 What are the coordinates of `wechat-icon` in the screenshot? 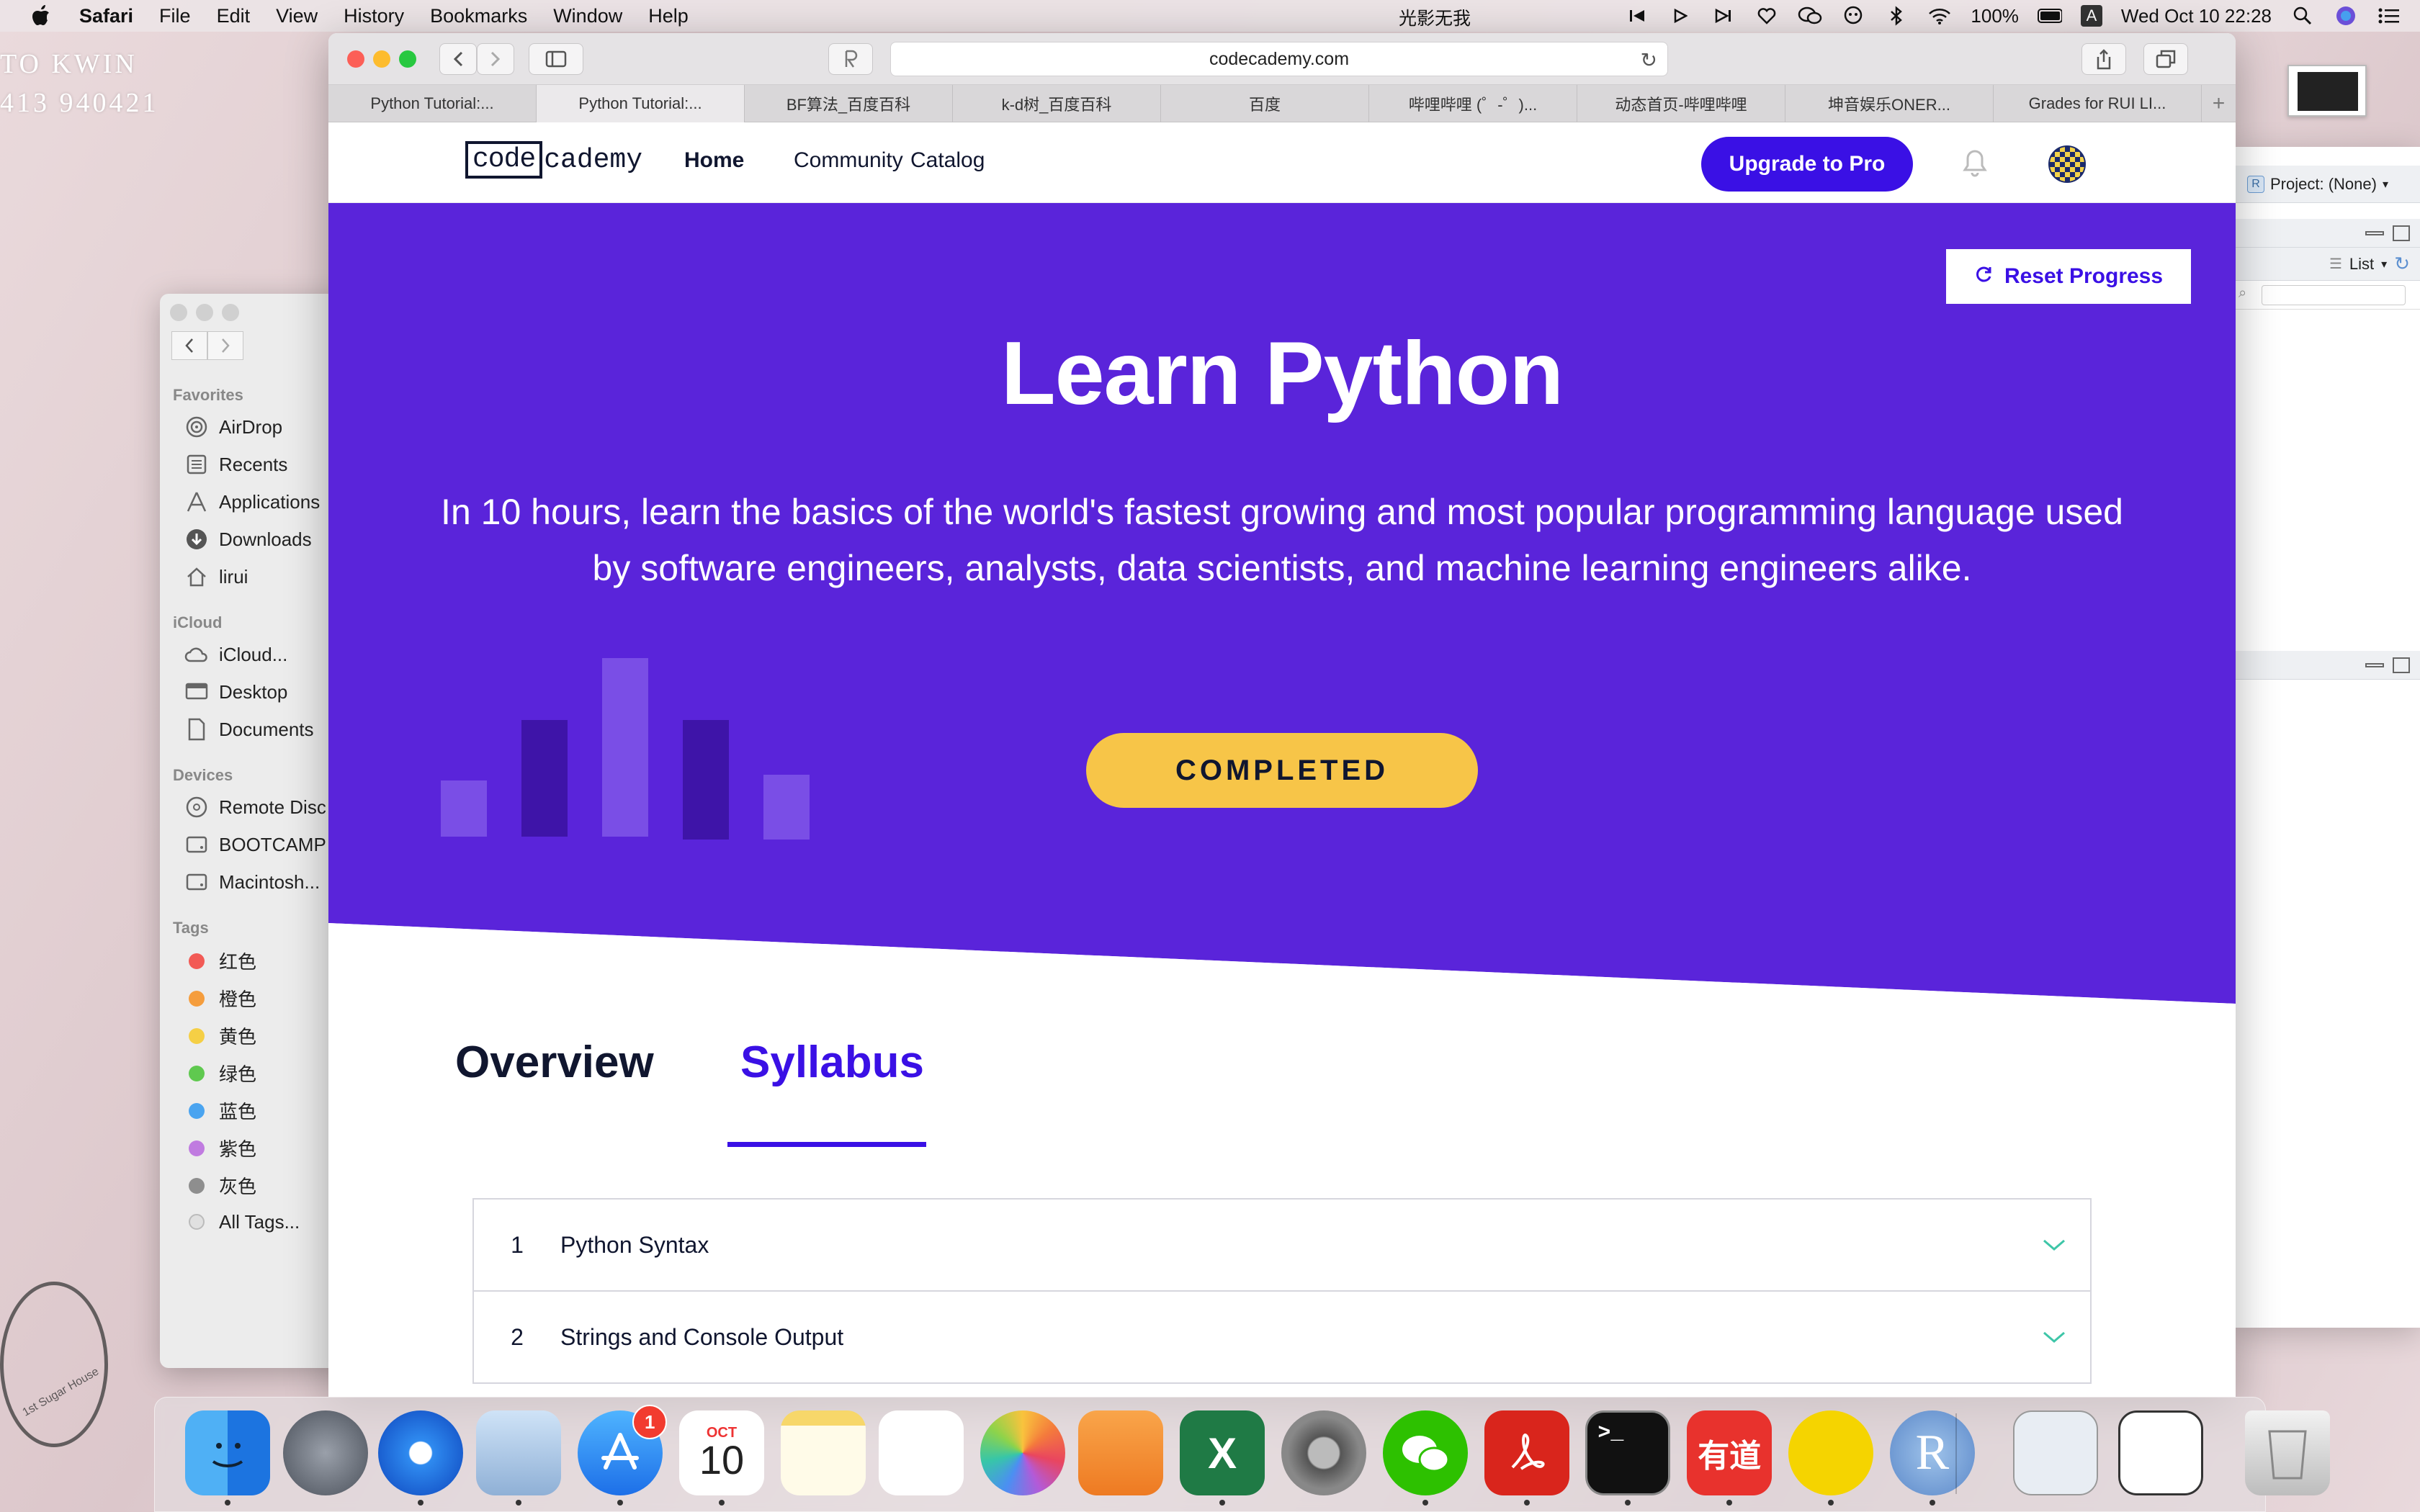 It's located at (1425, 1452).